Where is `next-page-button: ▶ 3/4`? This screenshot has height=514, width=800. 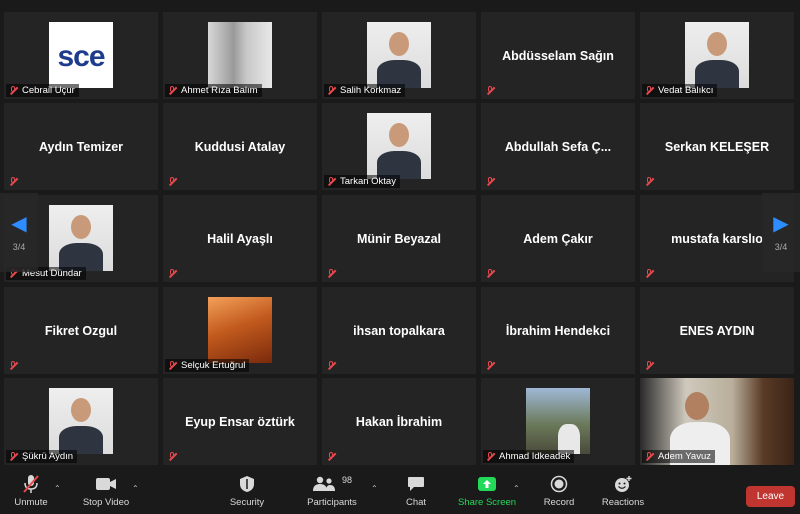
next-page-button: ▶ 3/4 is located at coordinates (781, 232).